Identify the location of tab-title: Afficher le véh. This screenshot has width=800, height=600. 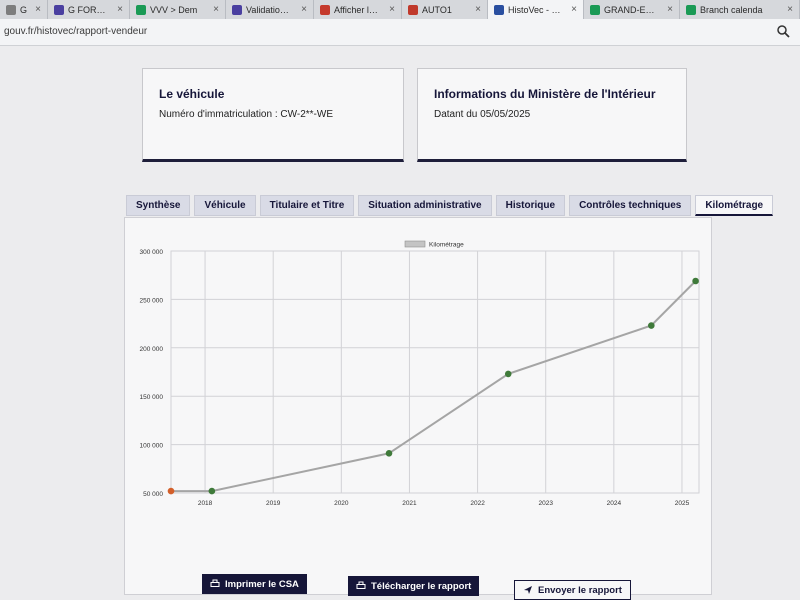
(357, 9).